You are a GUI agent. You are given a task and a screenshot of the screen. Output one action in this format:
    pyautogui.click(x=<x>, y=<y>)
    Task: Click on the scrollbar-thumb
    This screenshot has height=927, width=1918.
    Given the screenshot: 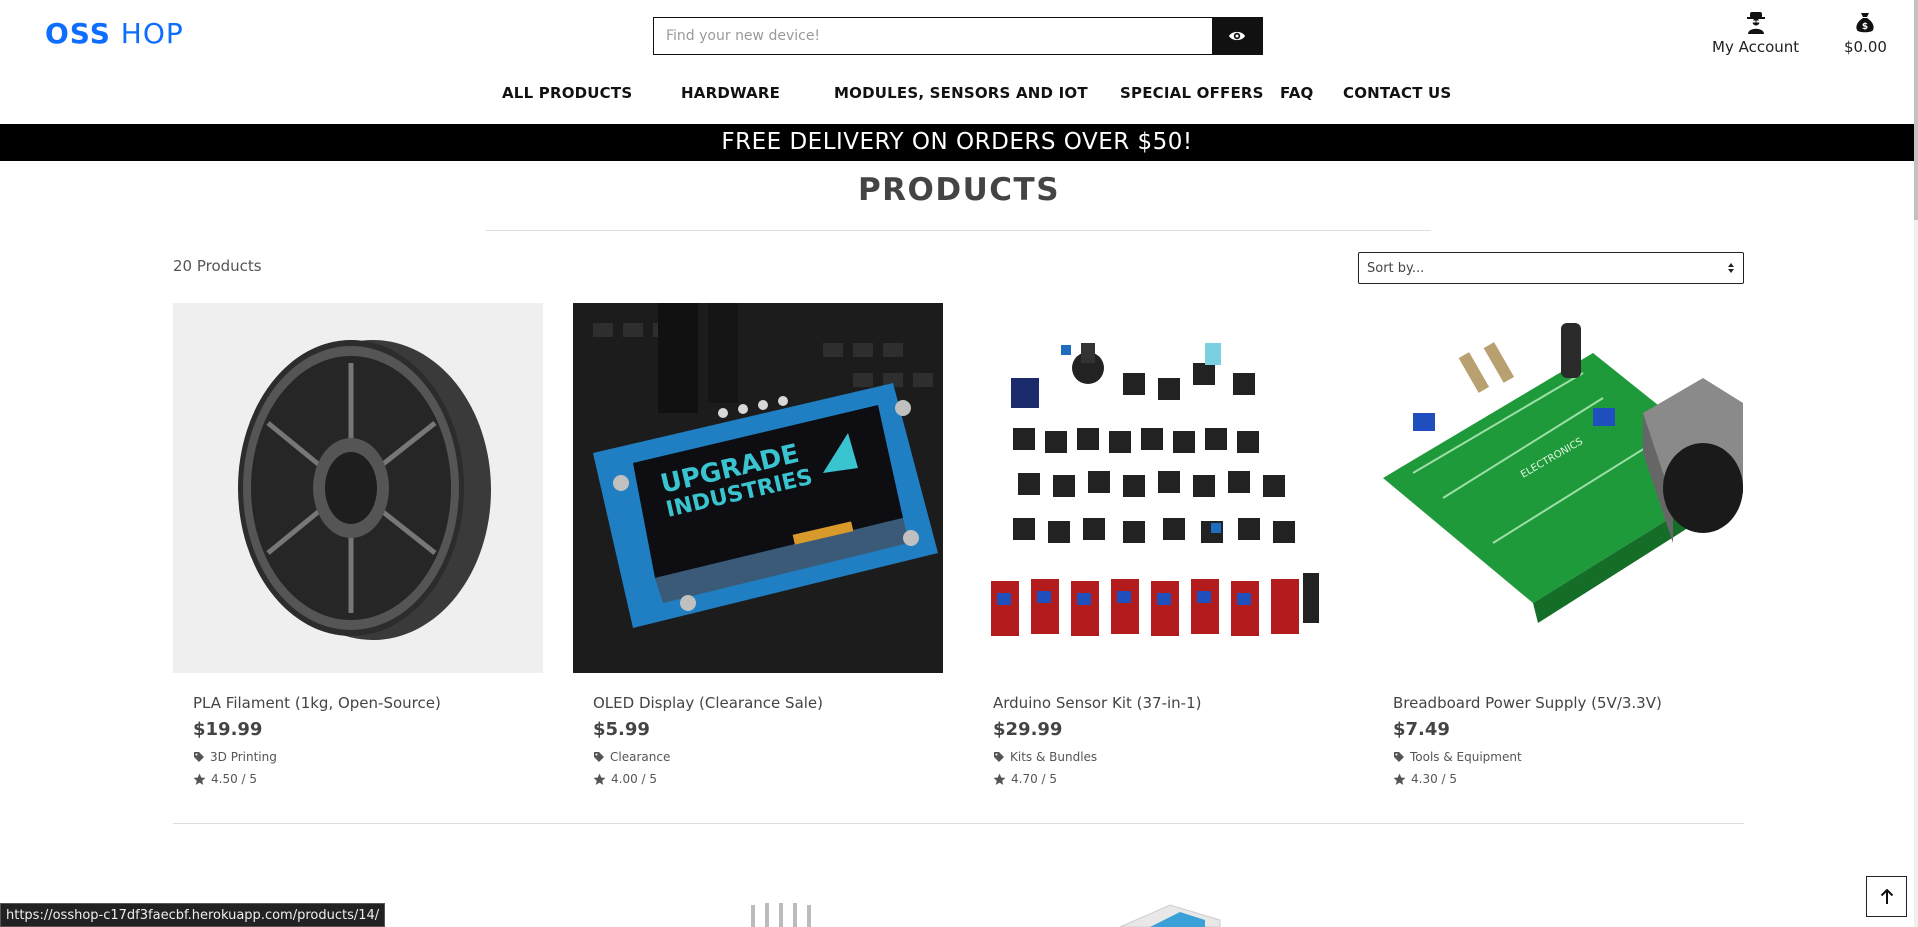 What is the action you would take?
    pyautogui.click(x=1916, y=110)
    